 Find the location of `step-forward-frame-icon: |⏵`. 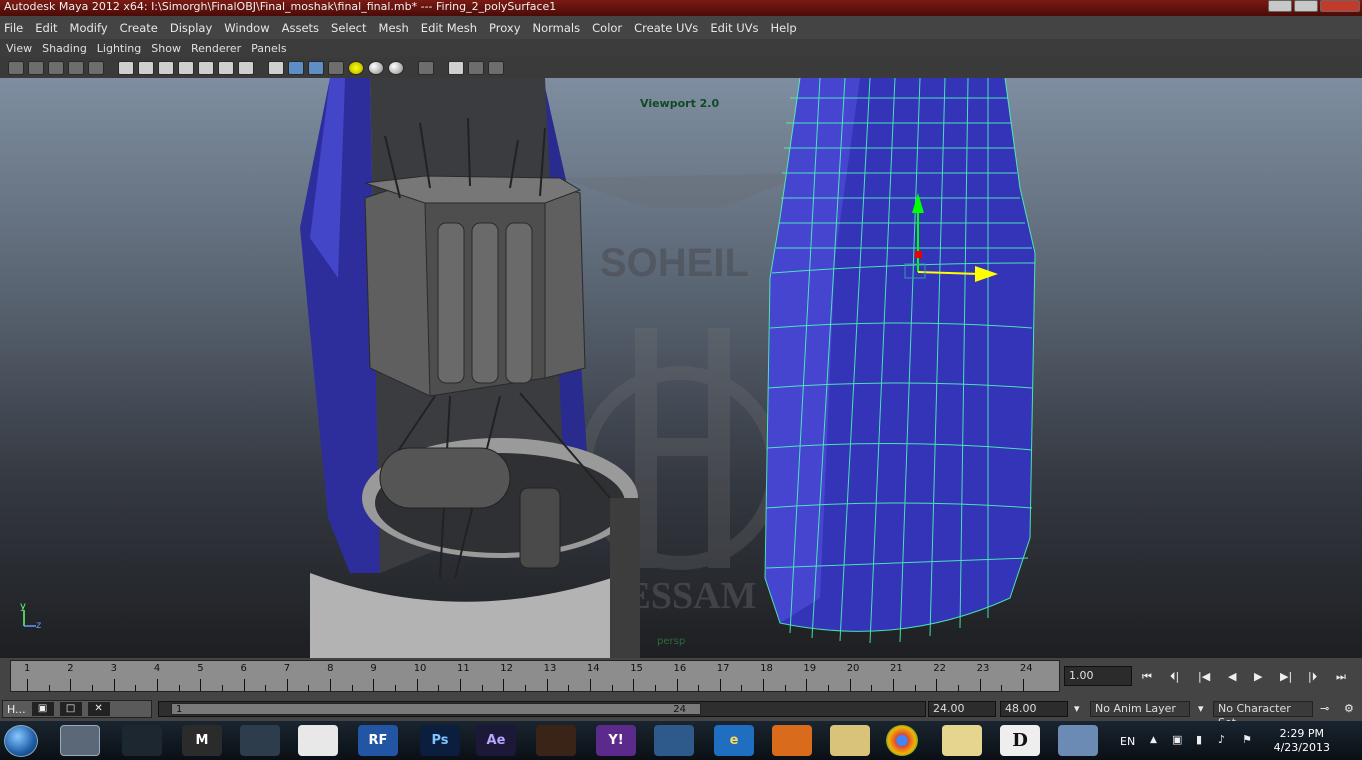

step-forward-frame-icon: |⏵ is located at coordinates (1312, 677).